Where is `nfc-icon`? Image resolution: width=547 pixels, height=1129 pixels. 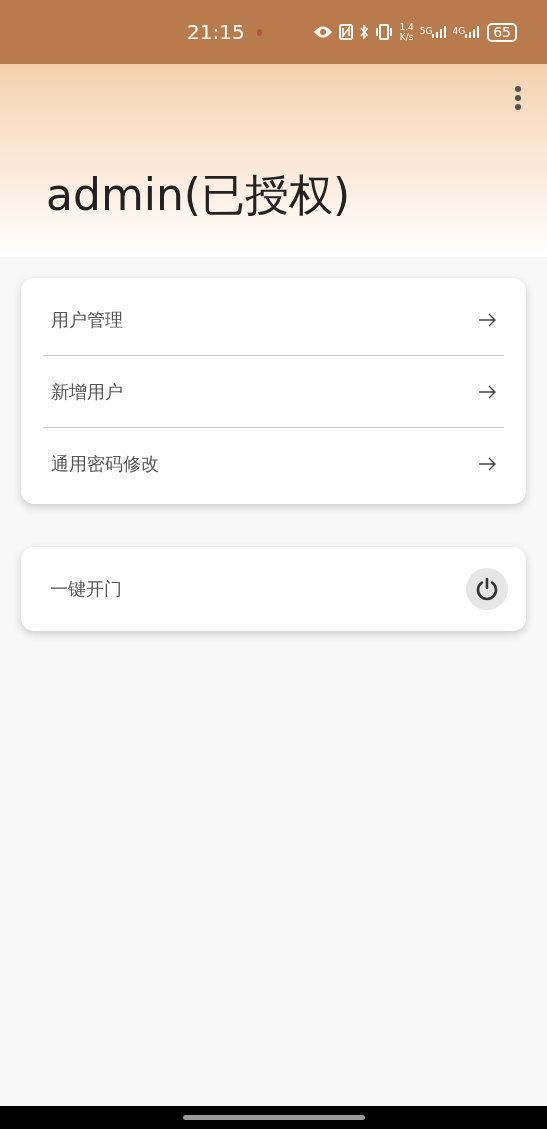 nfc-icon is located at coordinates (346, 32).